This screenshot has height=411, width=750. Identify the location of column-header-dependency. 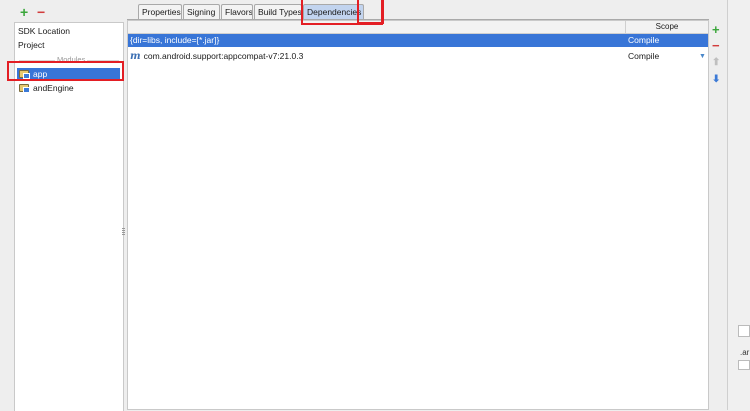
(377, 27).